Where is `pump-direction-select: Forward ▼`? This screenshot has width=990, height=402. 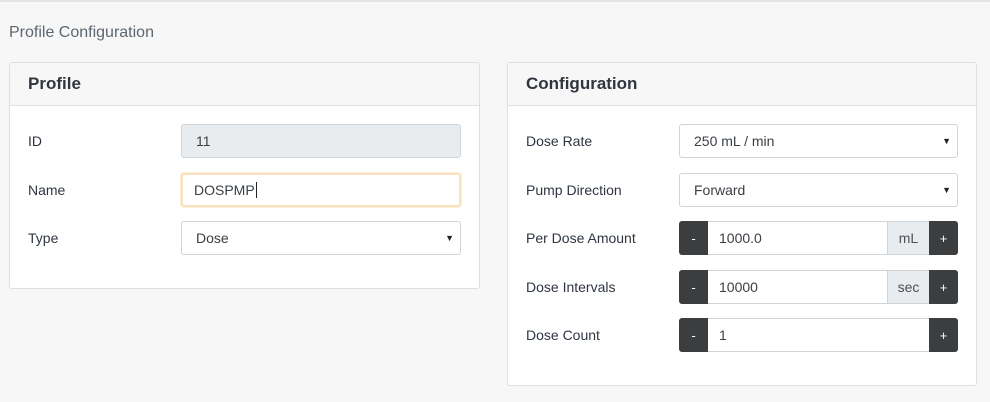
pump-direction-select: Forward ▼ is located at coordinates (818, 190).